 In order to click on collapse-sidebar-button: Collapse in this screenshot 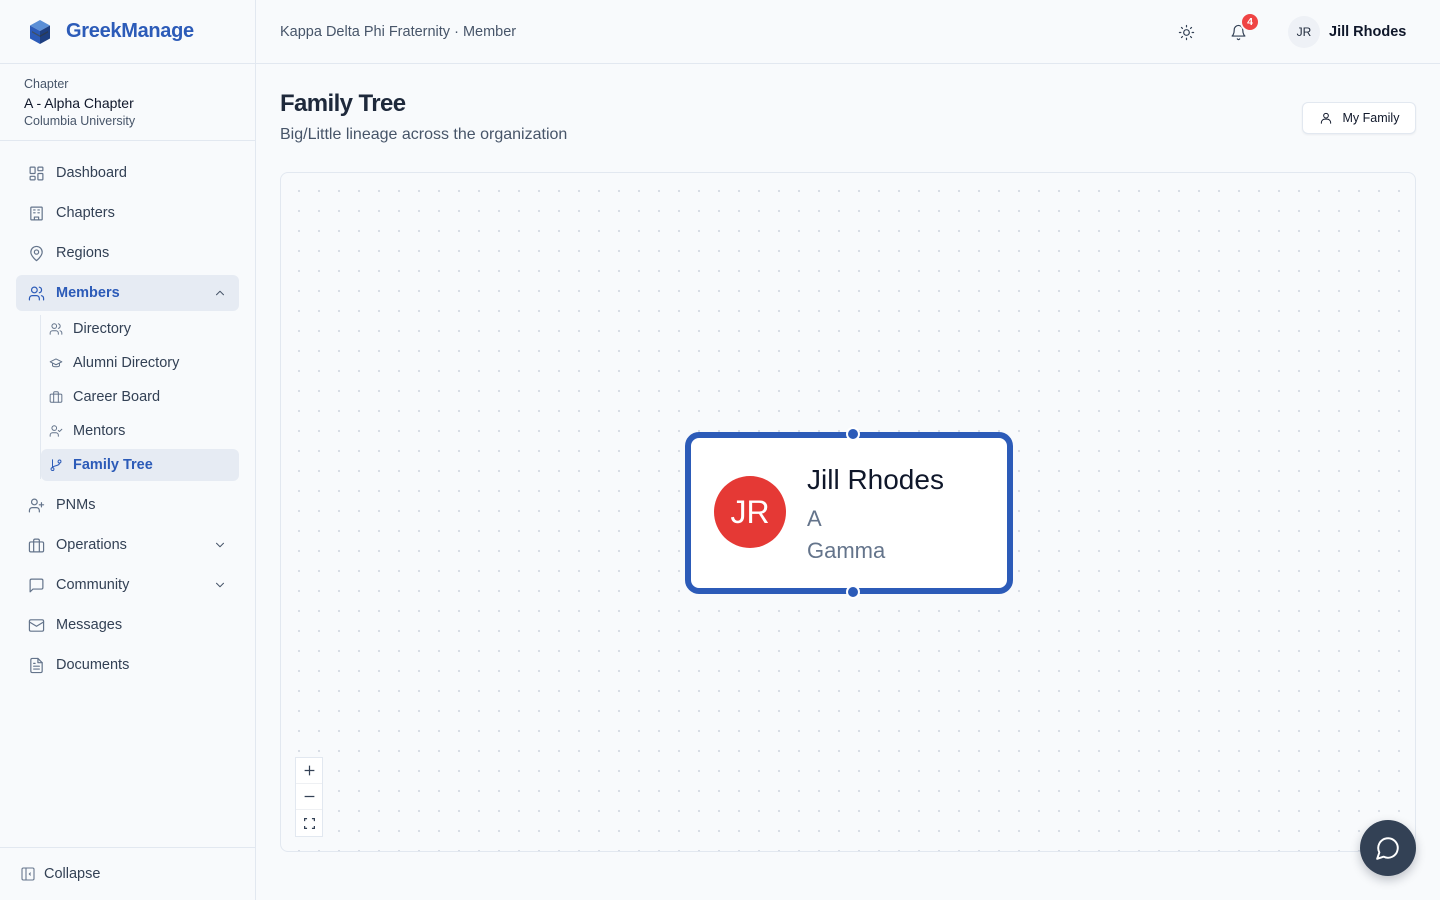, I will do `click(127, 873)`.